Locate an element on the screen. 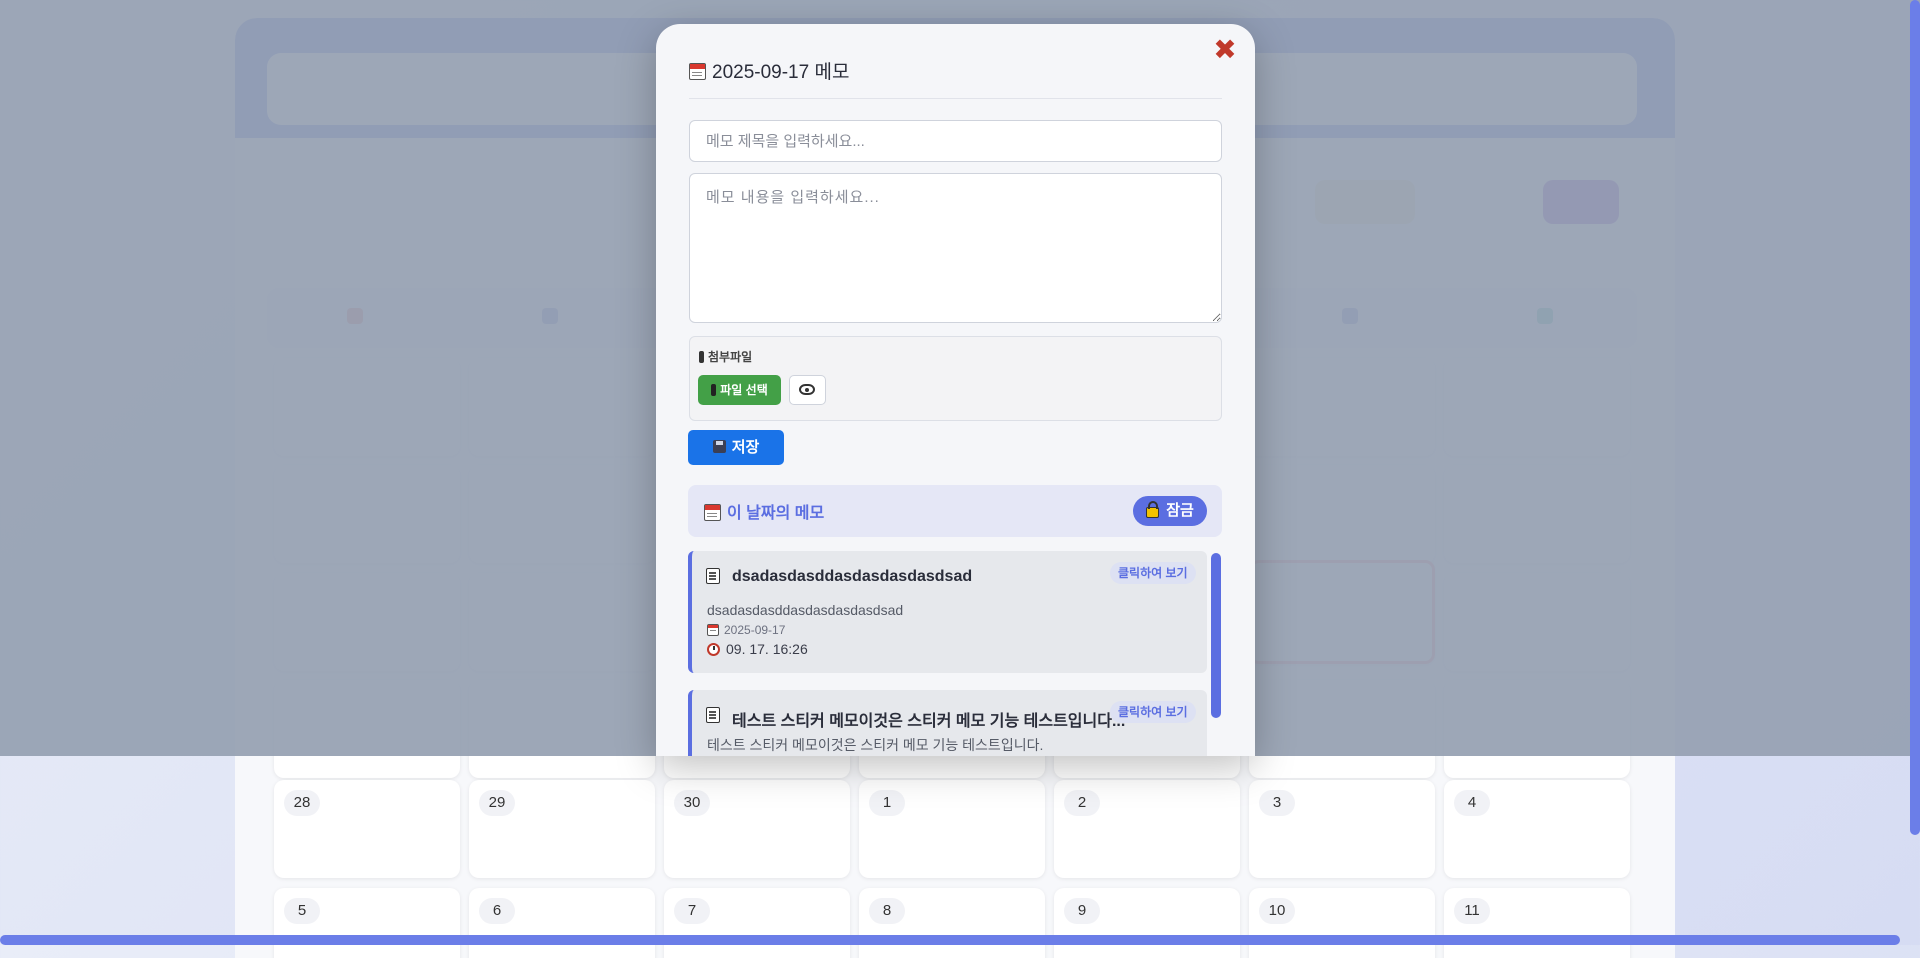 The width and height of the screenshot is (1920, 958). eye-icon is located at coordinates (807, 389).